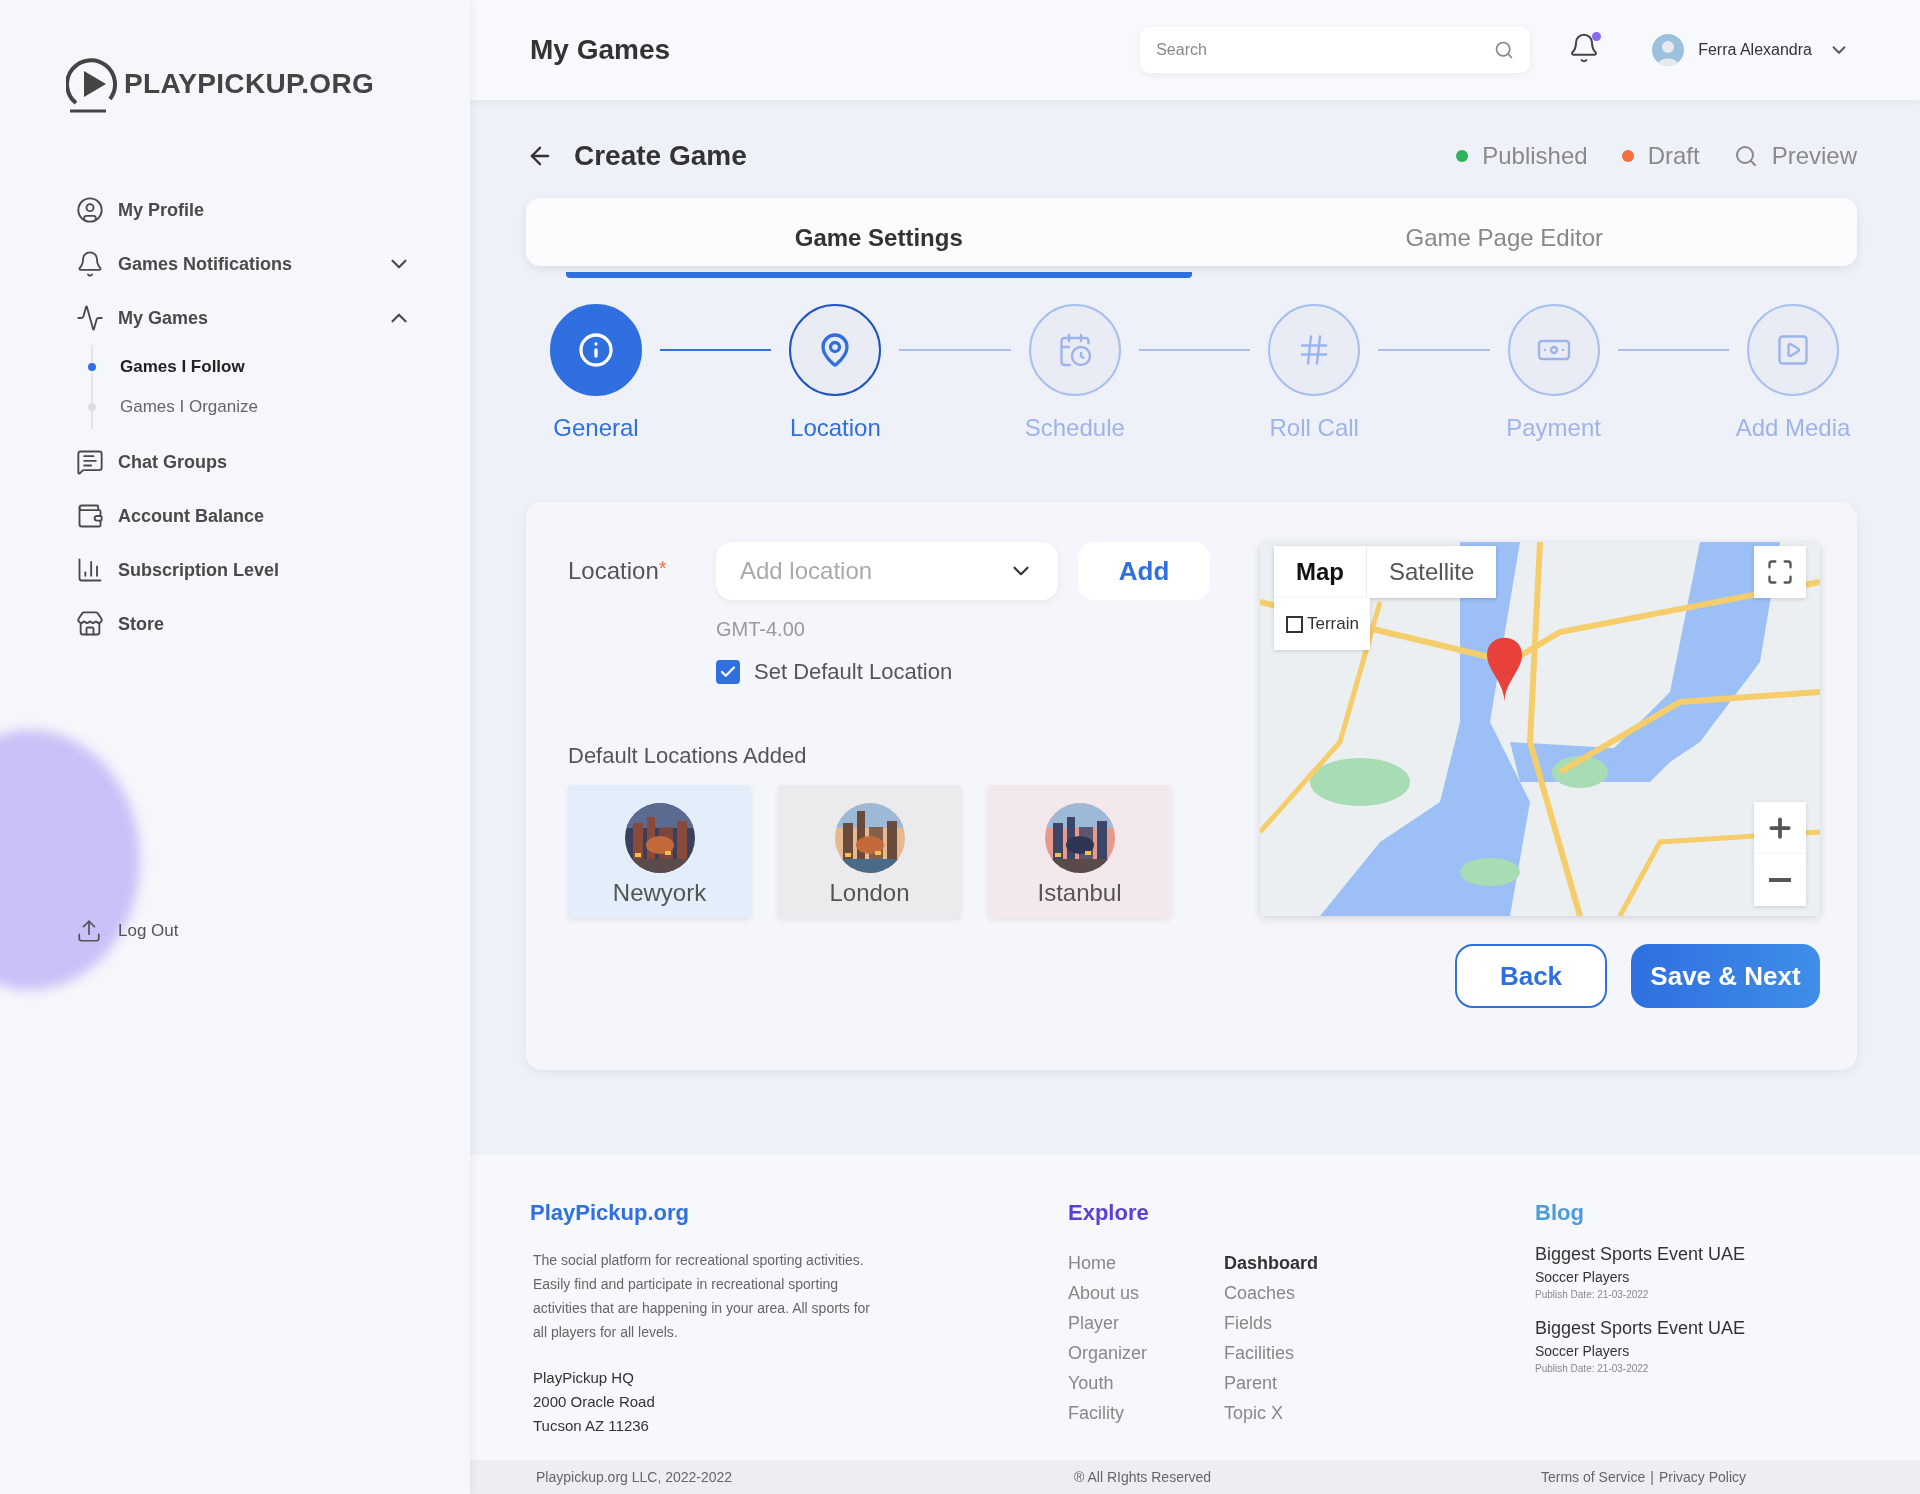 Image resolution: width=1920 pixels, height=1494 pixels. Describe the element at coordinates (1522, 156) in the screenshot. I see `status-label: Published` at that location.